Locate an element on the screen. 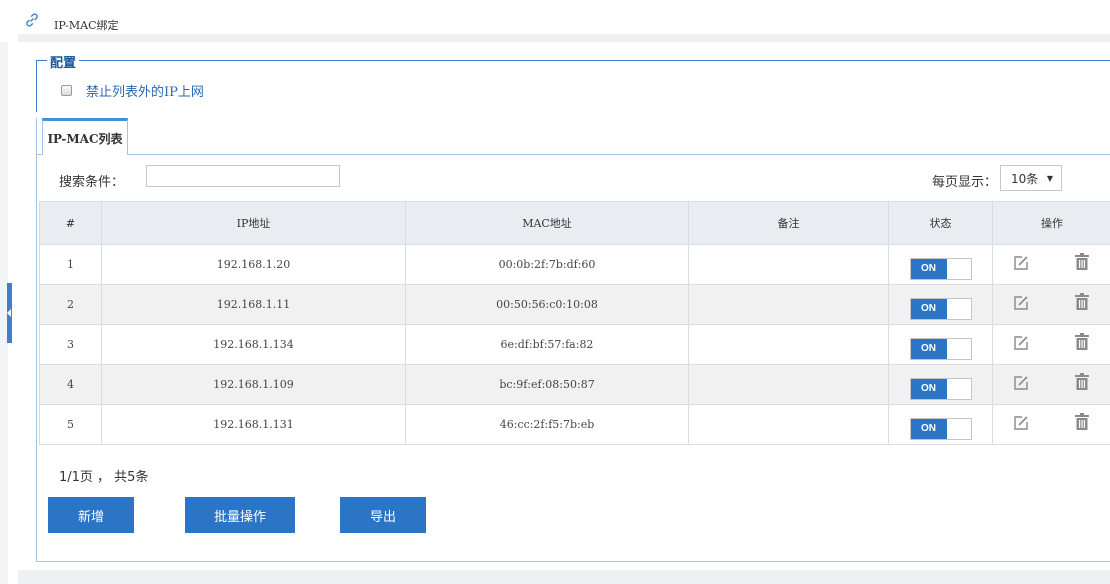  page-title: IP-MAC绑定 is located at coordinates (86, 25).